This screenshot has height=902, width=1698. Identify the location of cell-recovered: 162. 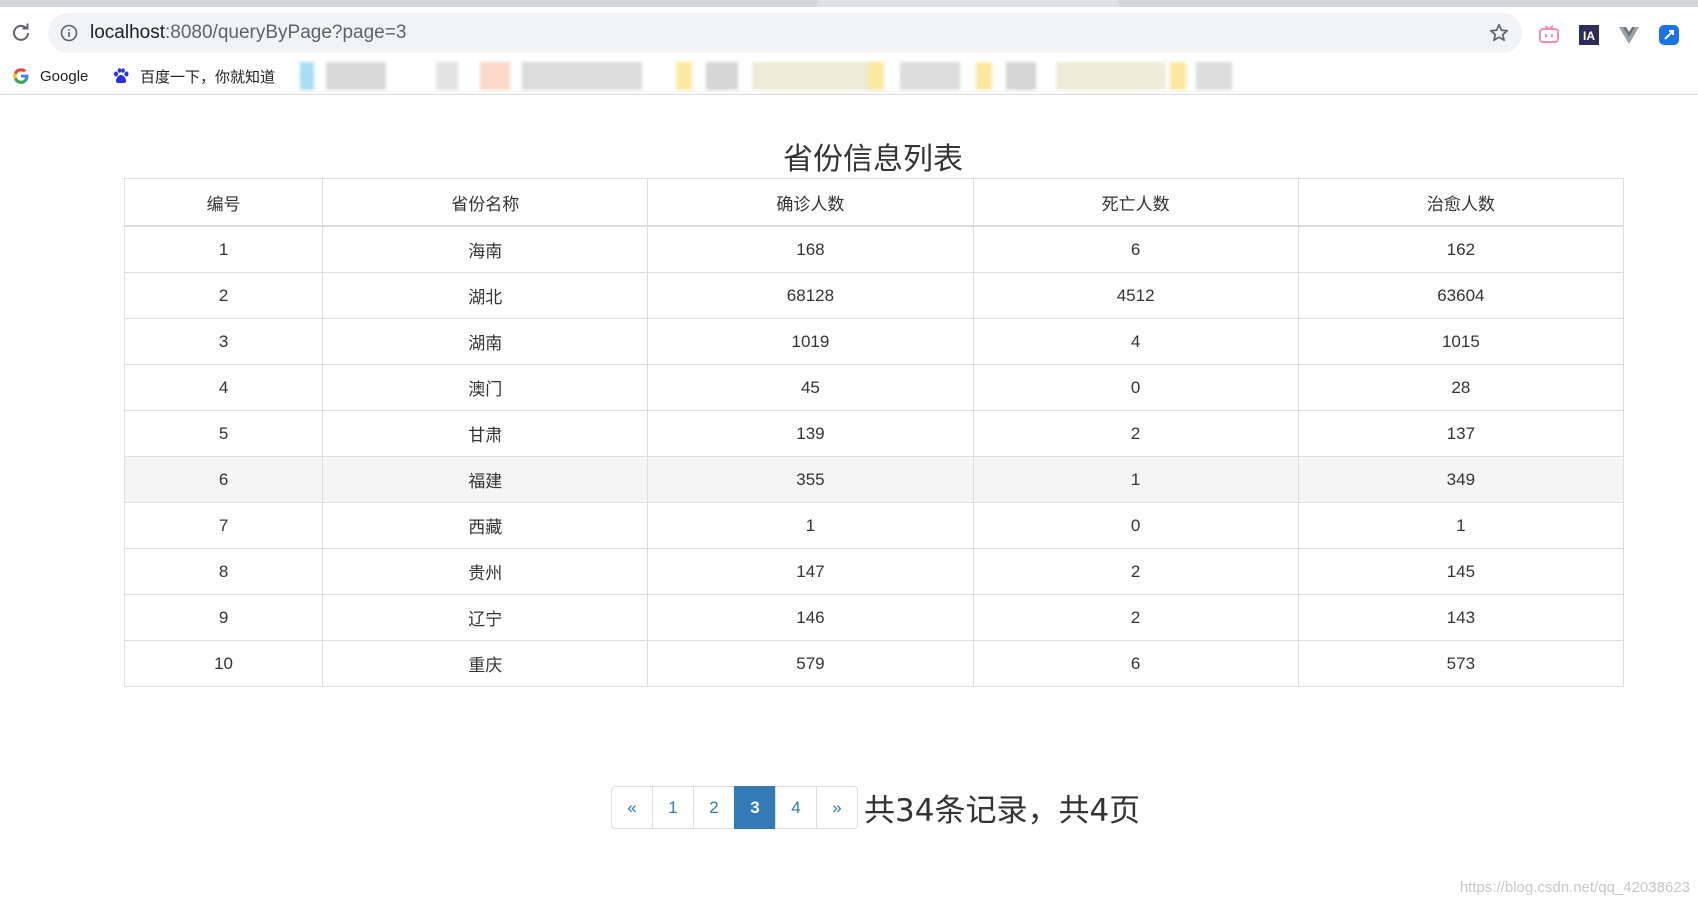
(1461, 249).